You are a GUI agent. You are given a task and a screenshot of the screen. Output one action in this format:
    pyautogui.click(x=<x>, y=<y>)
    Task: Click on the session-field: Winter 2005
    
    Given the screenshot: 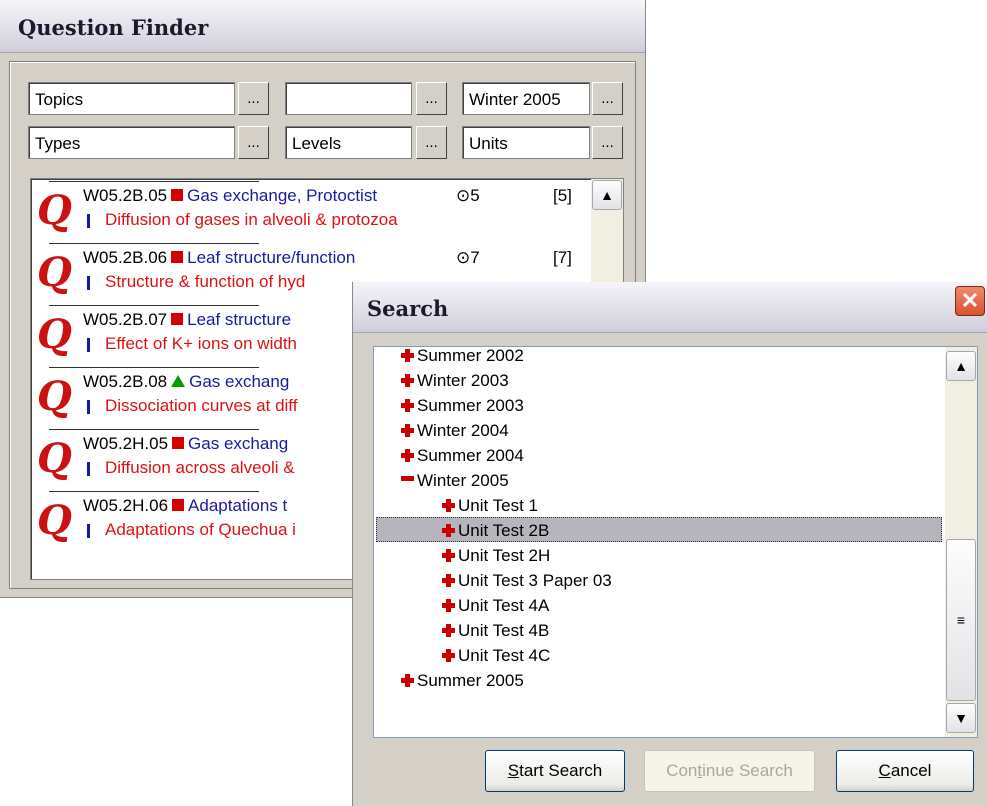 What is the action you would take?
    pyautogui.click(x=526, y=98)
    